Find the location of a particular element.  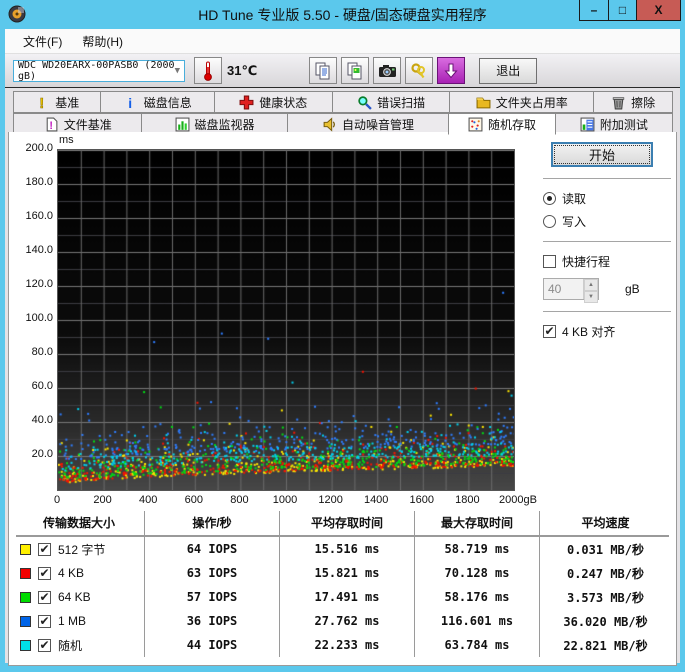

svg-text: i is located at coordinates (130, 102).